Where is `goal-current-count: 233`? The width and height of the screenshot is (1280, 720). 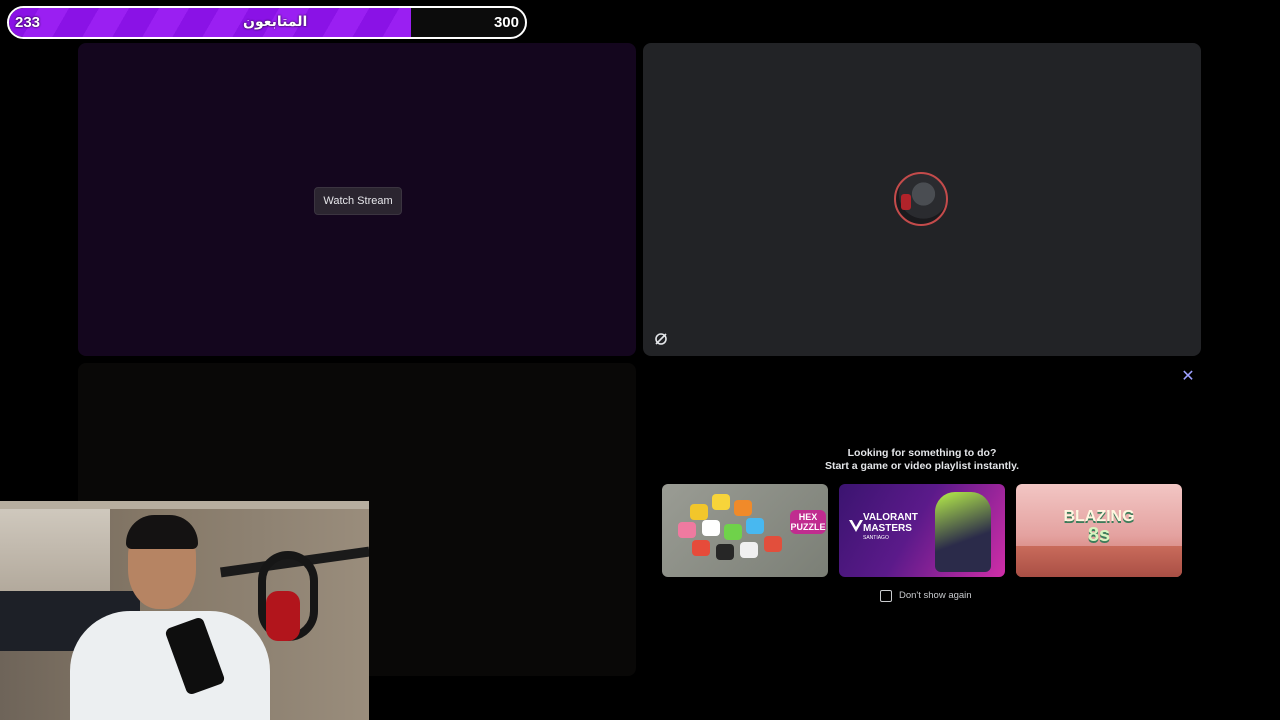
goal-current-count: 233 is located at coordinates (28, 22).